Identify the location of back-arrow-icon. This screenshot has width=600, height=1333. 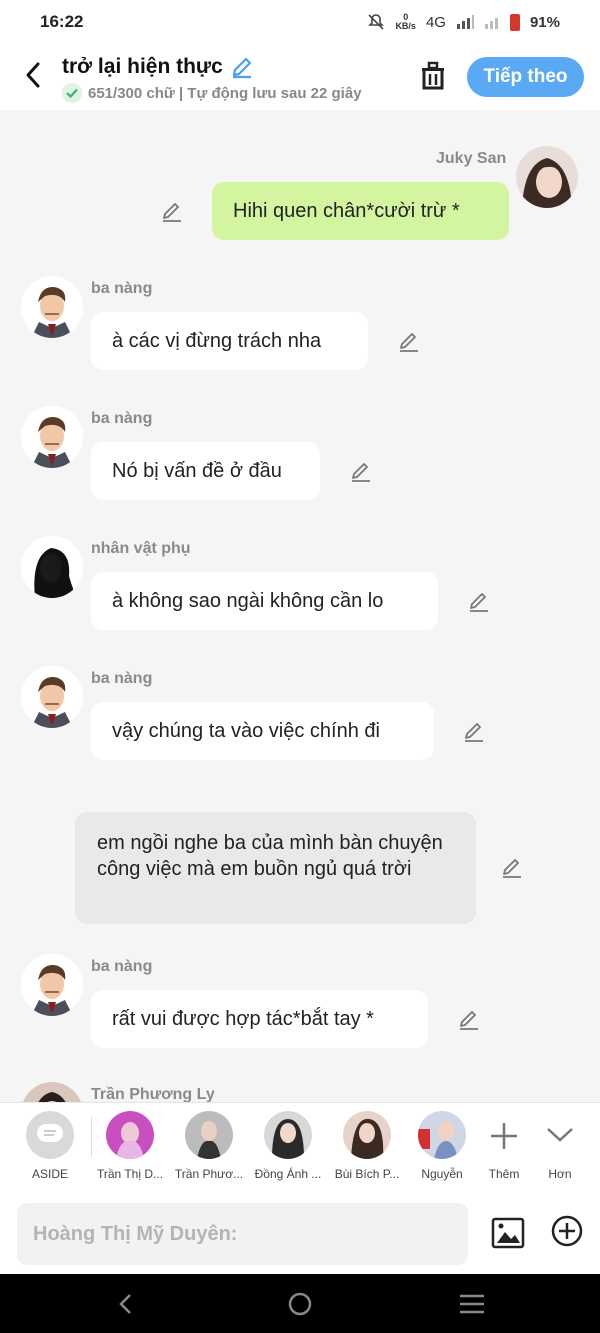
(33, 75).